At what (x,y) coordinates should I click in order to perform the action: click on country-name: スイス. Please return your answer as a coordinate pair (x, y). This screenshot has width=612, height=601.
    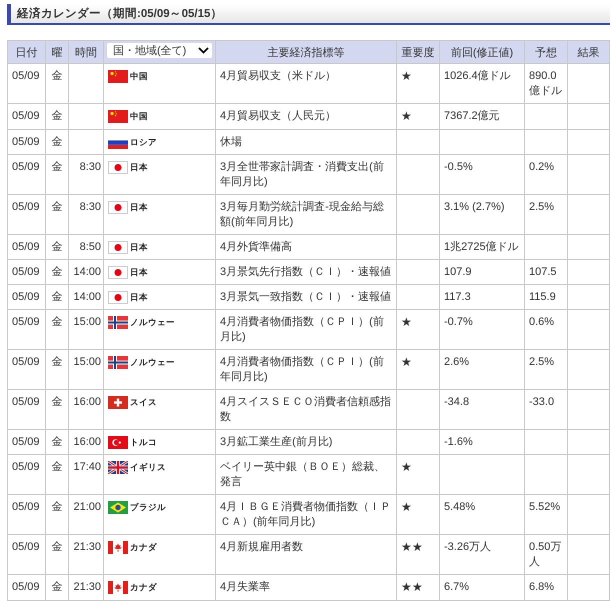
    Looking at the image, I should click on (143, 402).